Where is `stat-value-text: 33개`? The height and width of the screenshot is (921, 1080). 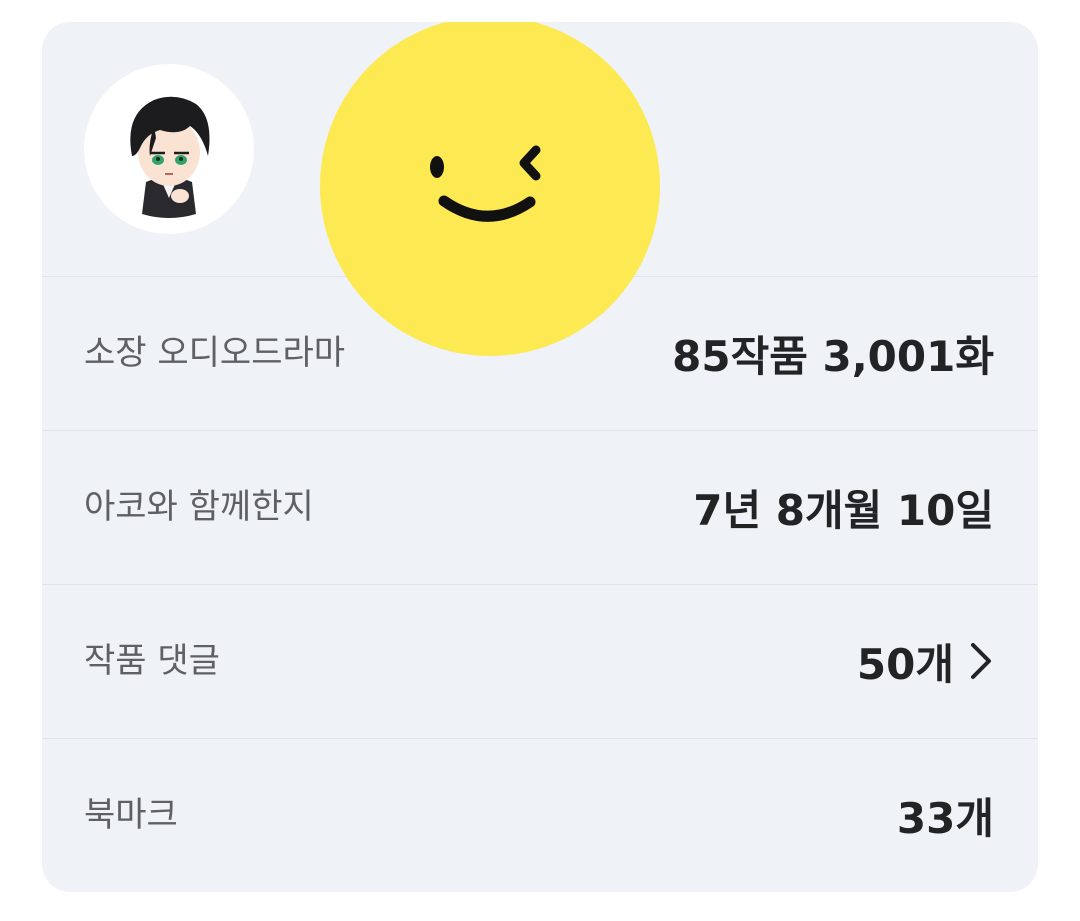
stat-value-text: 33개 is located at coordinates (945, 818).